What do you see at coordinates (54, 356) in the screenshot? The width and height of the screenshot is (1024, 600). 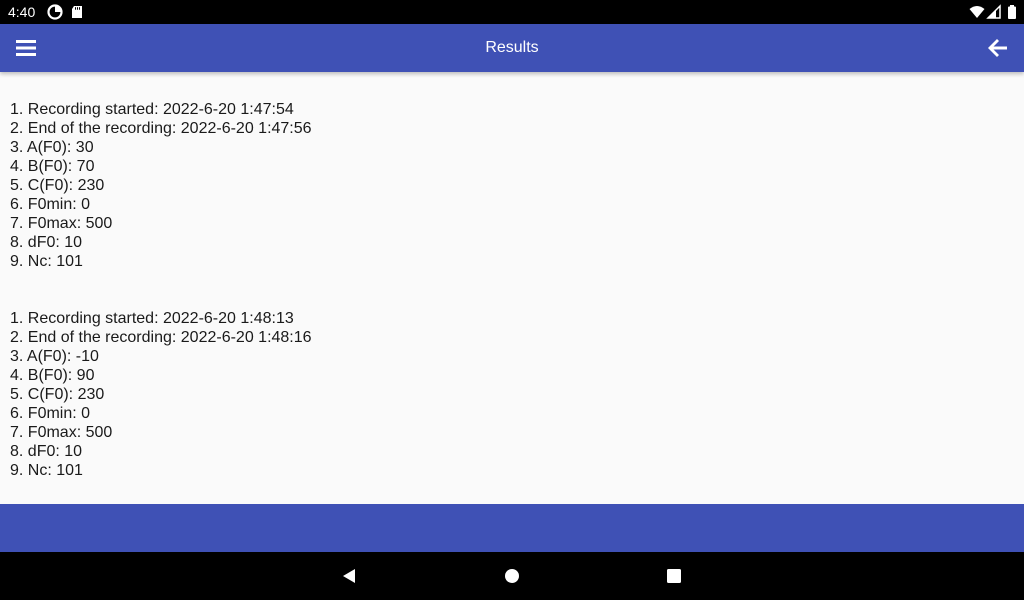 I see `record-line: 3. A(F0): -10` at bounding box center [54, 356].